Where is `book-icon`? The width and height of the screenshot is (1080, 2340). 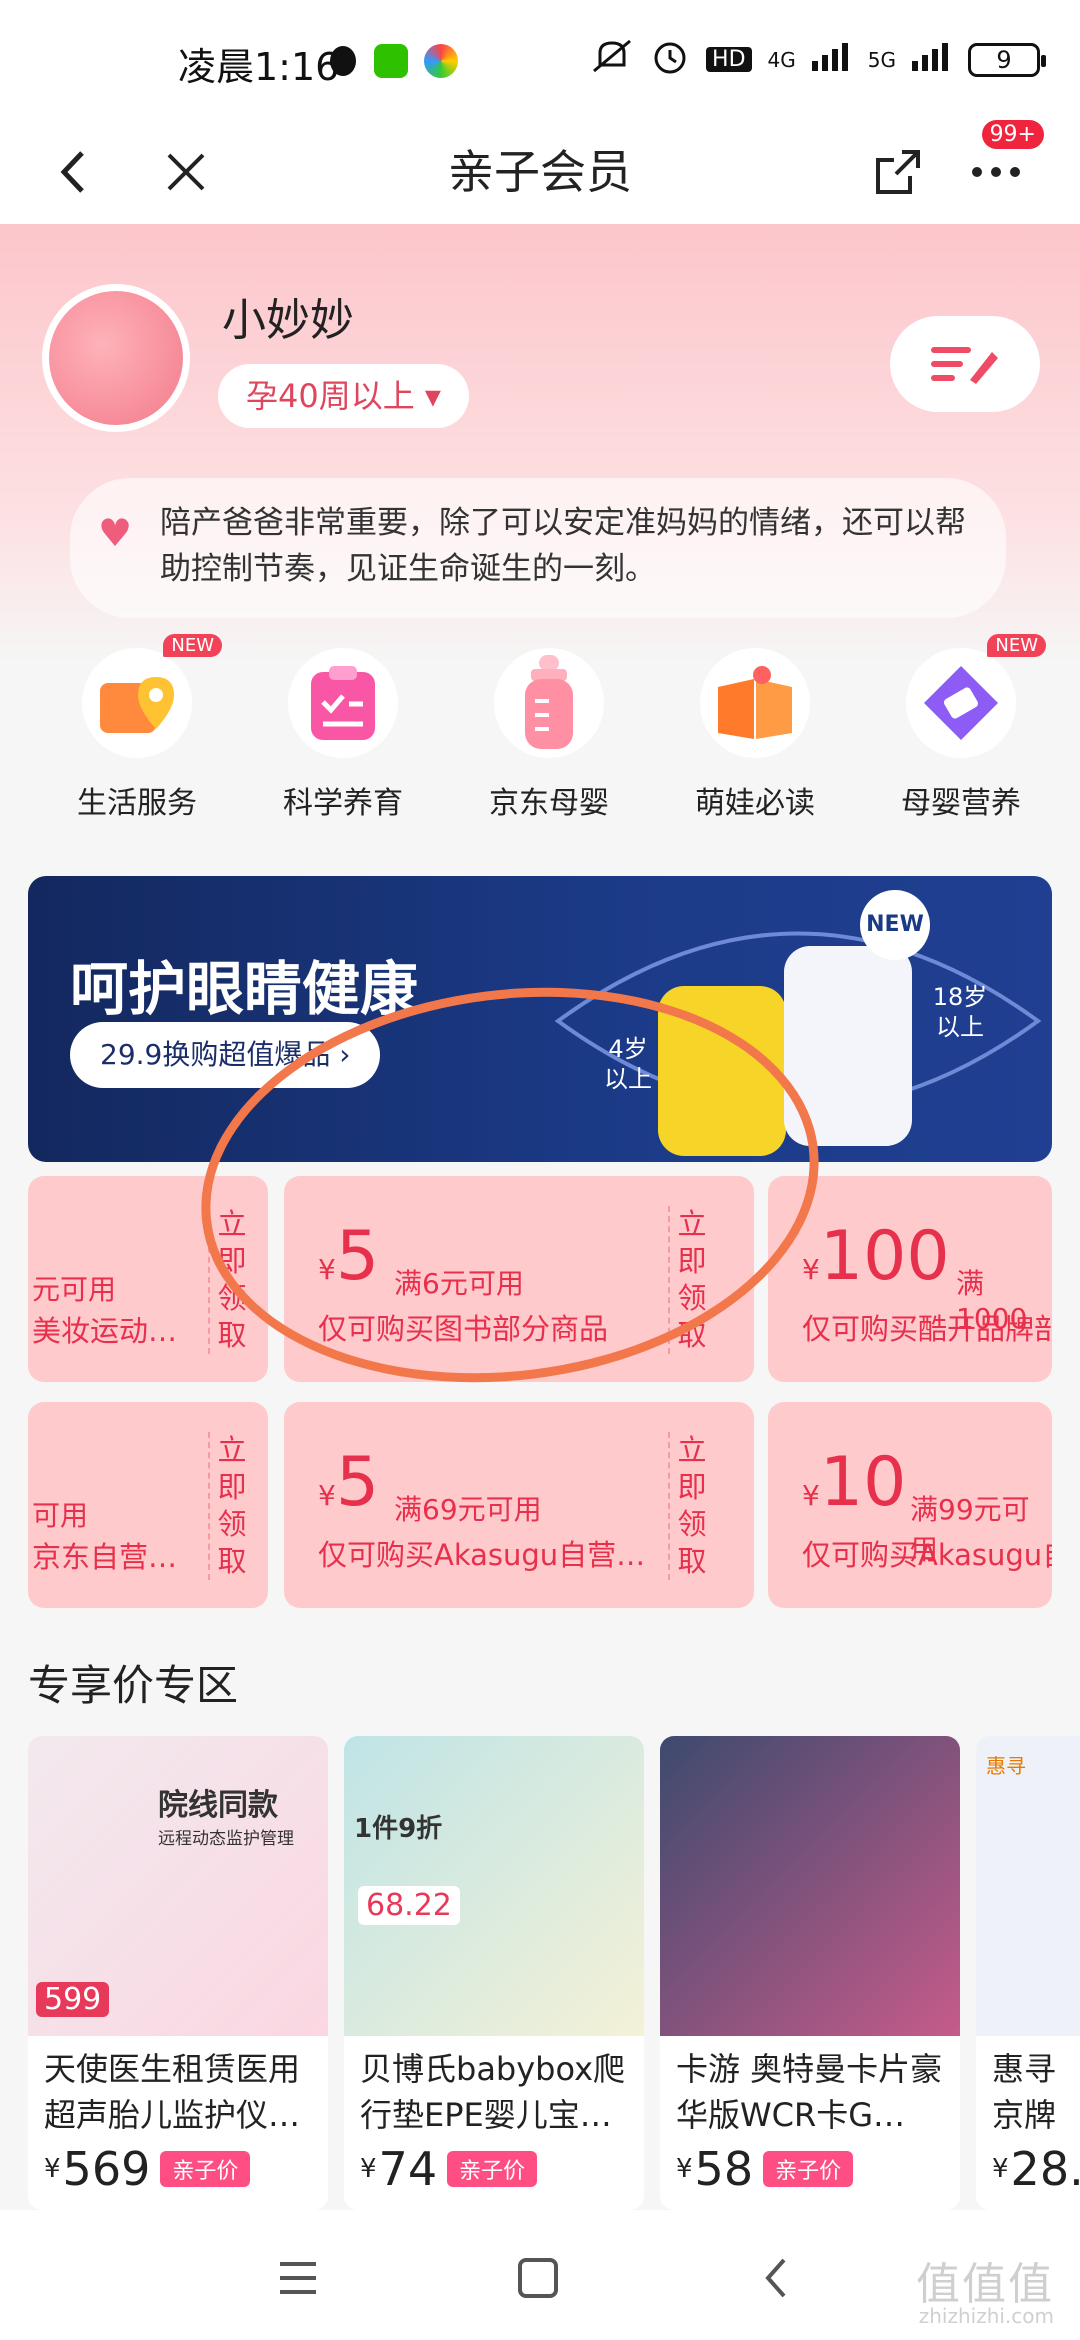
book-icon is located at coordinates (755, 703).